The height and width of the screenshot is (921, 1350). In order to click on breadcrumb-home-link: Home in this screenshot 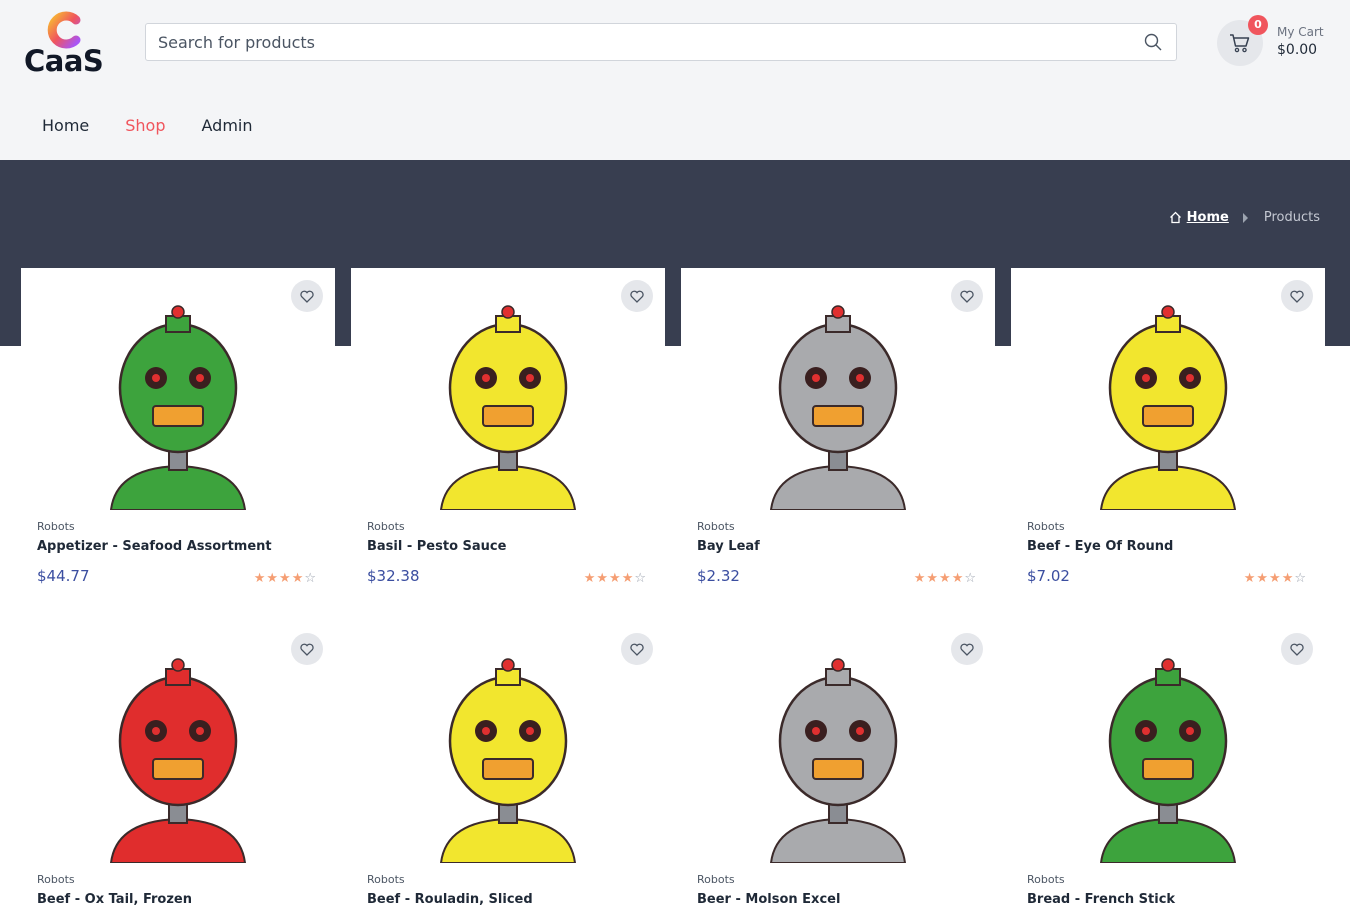, I will do `click(1199, 217)`.